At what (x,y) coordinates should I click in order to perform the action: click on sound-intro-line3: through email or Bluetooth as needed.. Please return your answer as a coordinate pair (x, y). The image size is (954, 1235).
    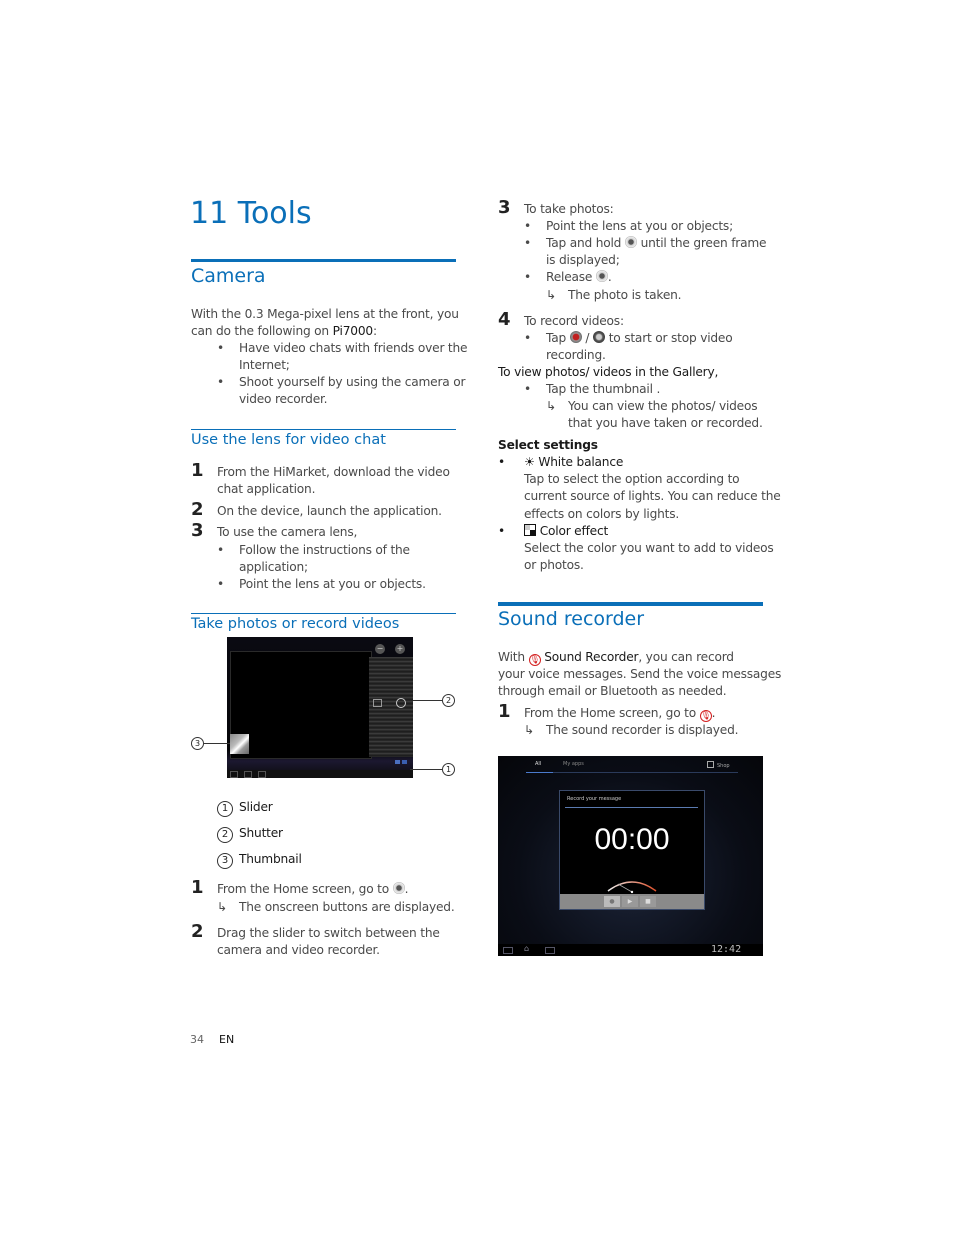
    Looking at the image, I should click on (612, 691).